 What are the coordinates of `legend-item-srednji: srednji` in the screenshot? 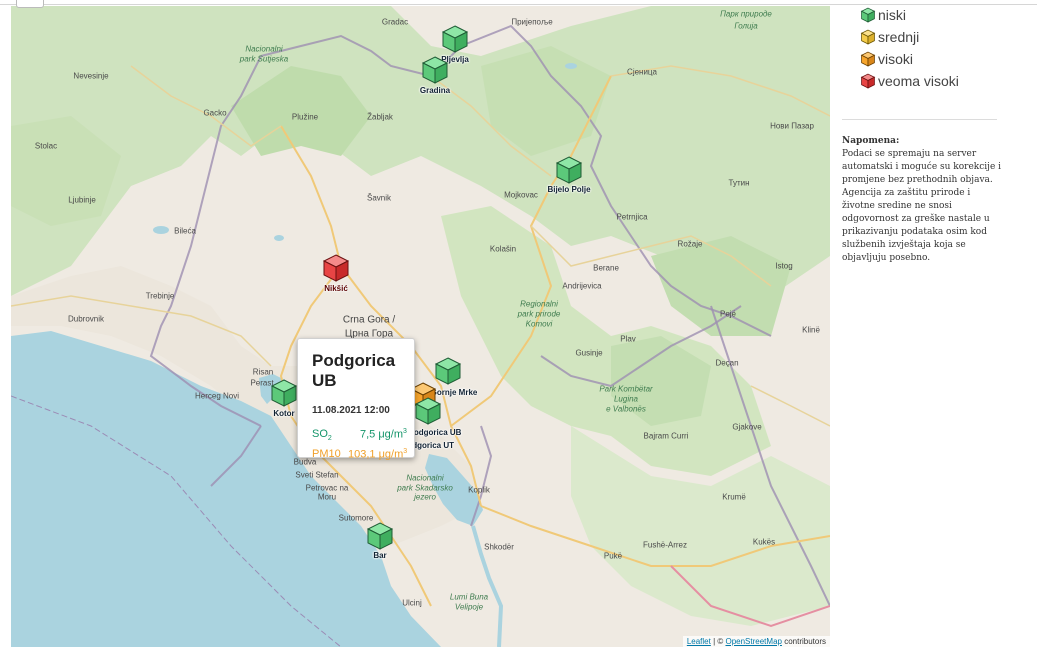 It's located at (909, 37).